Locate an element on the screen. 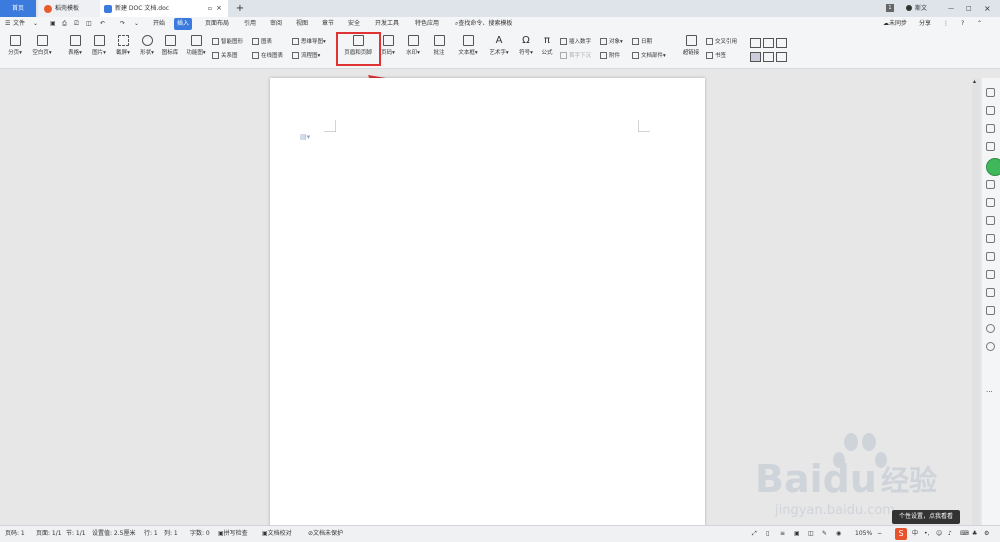 Image resolution: width=1000 pixels, height=542 pixels. menu-review: 审阅 is located at coordinates (276, 24).